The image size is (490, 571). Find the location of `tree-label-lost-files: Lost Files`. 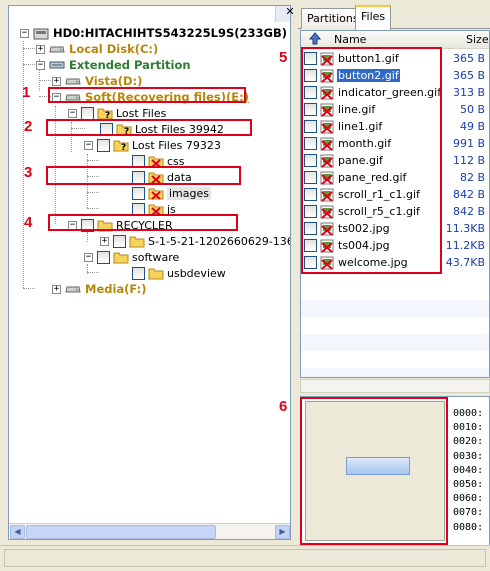

tree-label-lost-files: Lost Files is located at coordinates (141, 113).